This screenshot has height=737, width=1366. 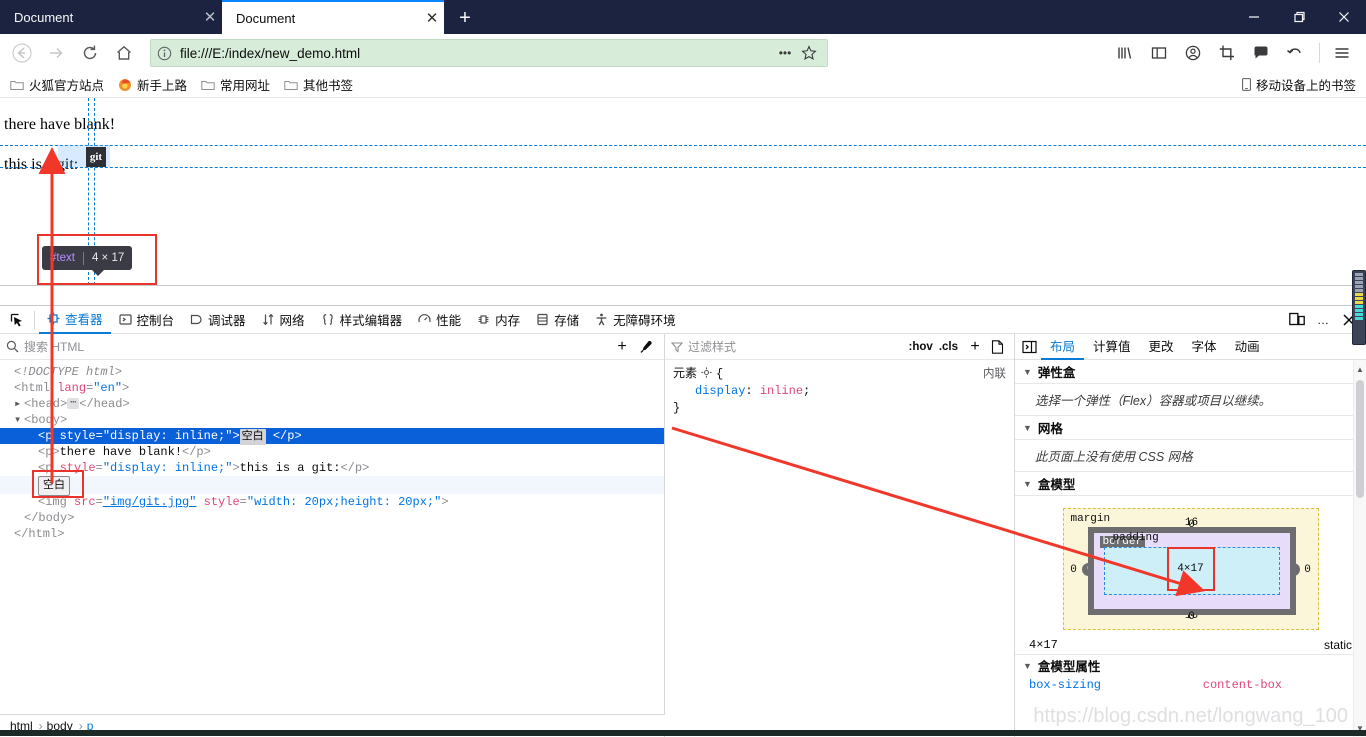 I want to click on toolbar-divider, so click(x=34, y=319).